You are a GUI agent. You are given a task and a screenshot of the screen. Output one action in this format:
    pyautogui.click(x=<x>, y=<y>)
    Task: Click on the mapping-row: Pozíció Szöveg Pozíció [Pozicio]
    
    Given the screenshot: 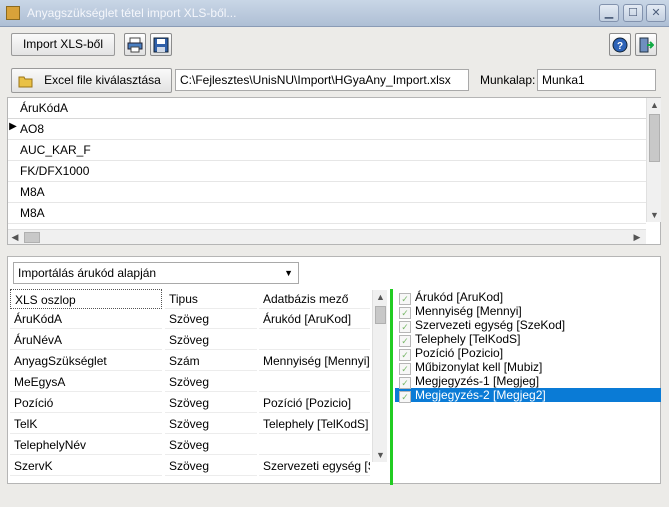 What is the action you would take?
    pyautogui.click(x=190, y=403)
    